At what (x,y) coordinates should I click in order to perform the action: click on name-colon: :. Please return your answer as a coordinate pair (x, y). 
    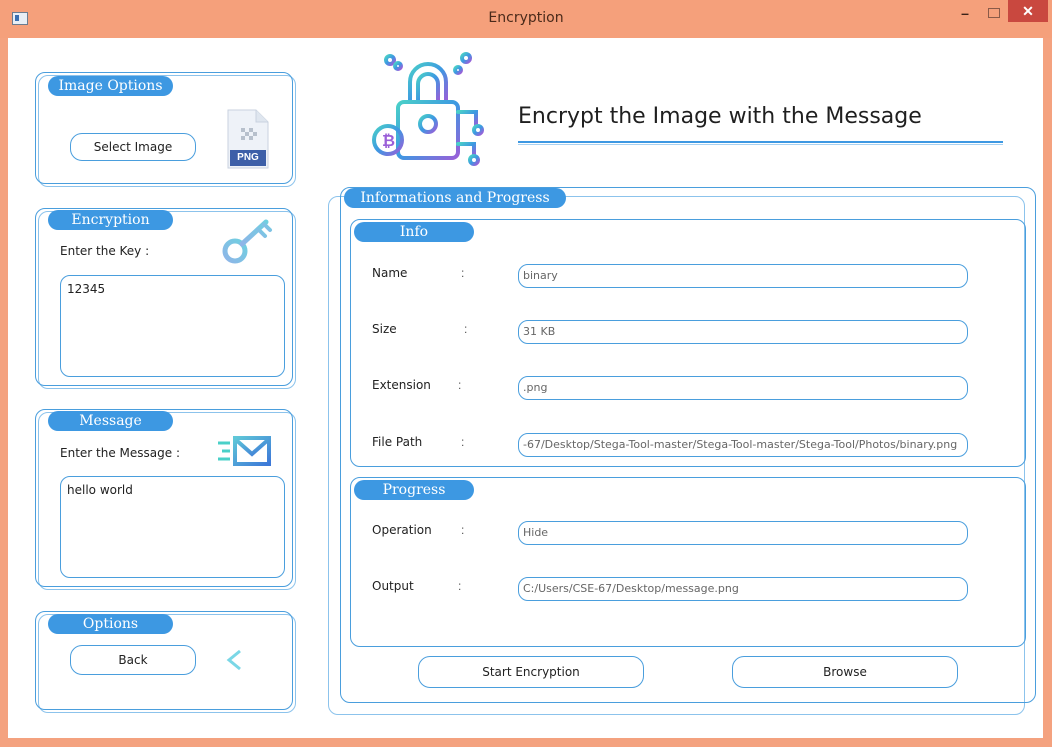
    Looking at the image, I should click on (463, 273).